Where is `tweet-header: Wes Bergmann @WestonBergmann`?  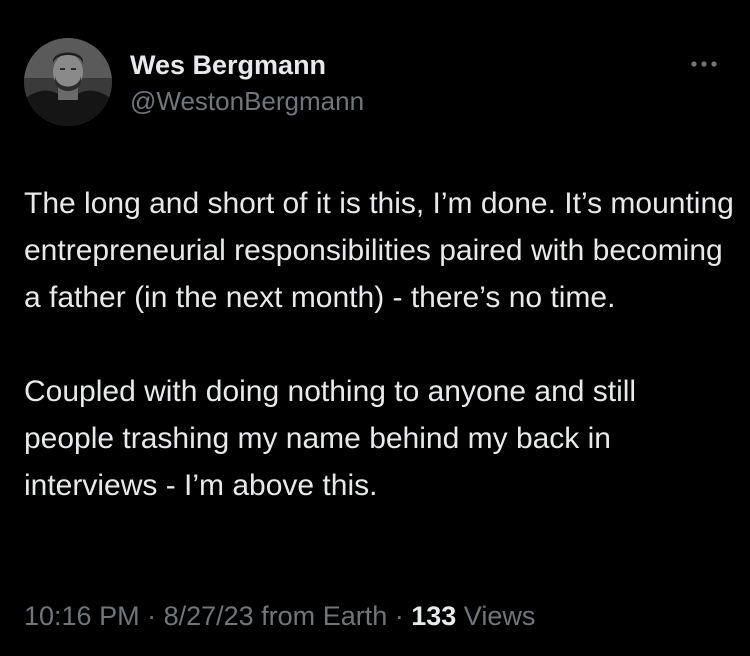
tweet-header: Wes Bergmann @WestonBergmann is located at coordinates (374, 84).